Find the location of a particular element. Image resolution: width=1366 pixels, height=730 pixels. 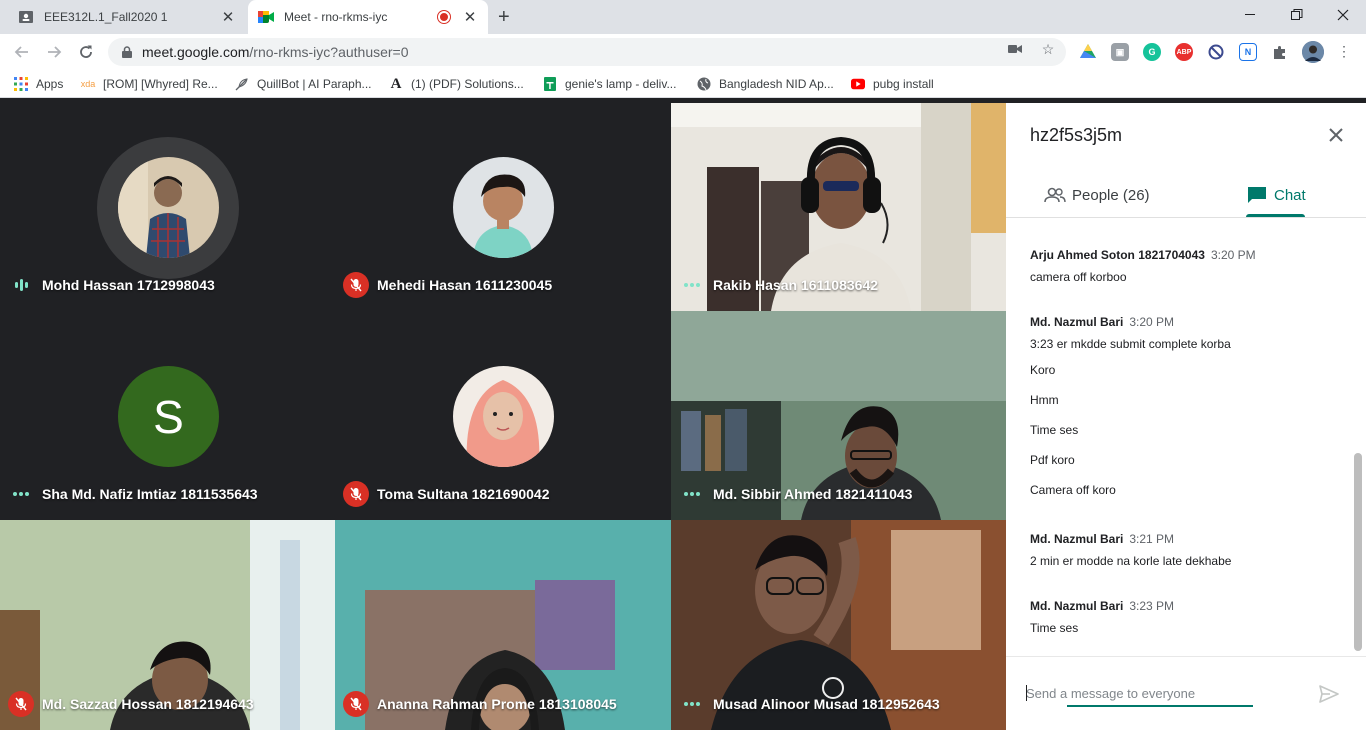

message-time: 3:23 PM is located at coordinates (1152, 606).